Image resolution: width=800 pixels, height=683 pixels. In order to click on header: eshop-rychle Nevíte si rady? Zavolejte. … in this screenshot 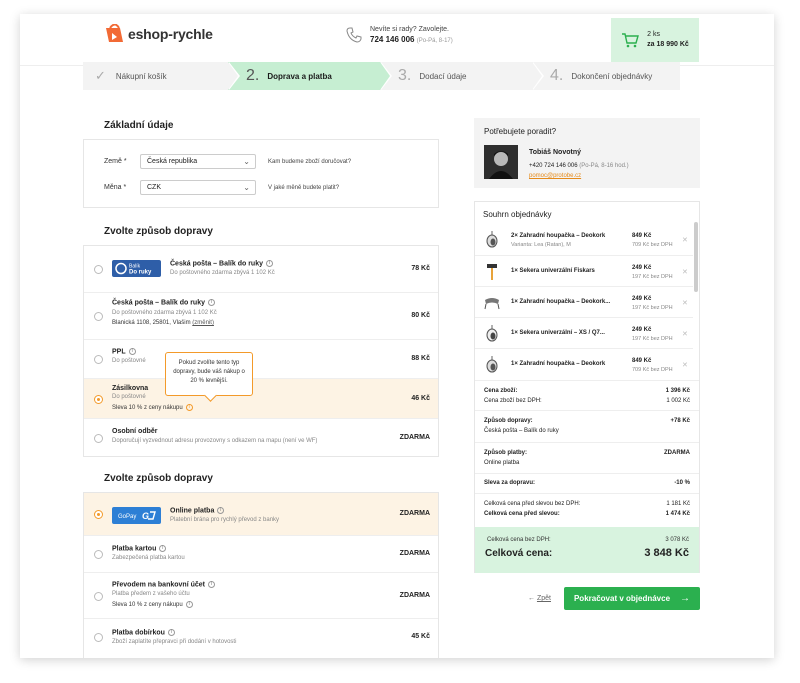, I will do `click(397, 40)`.